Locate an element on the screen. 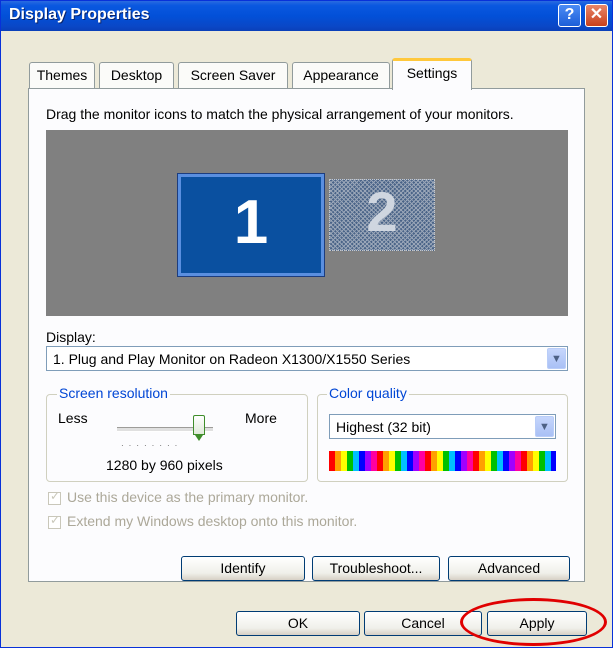  close-button: ✕ is located at coordinates (596, 15).